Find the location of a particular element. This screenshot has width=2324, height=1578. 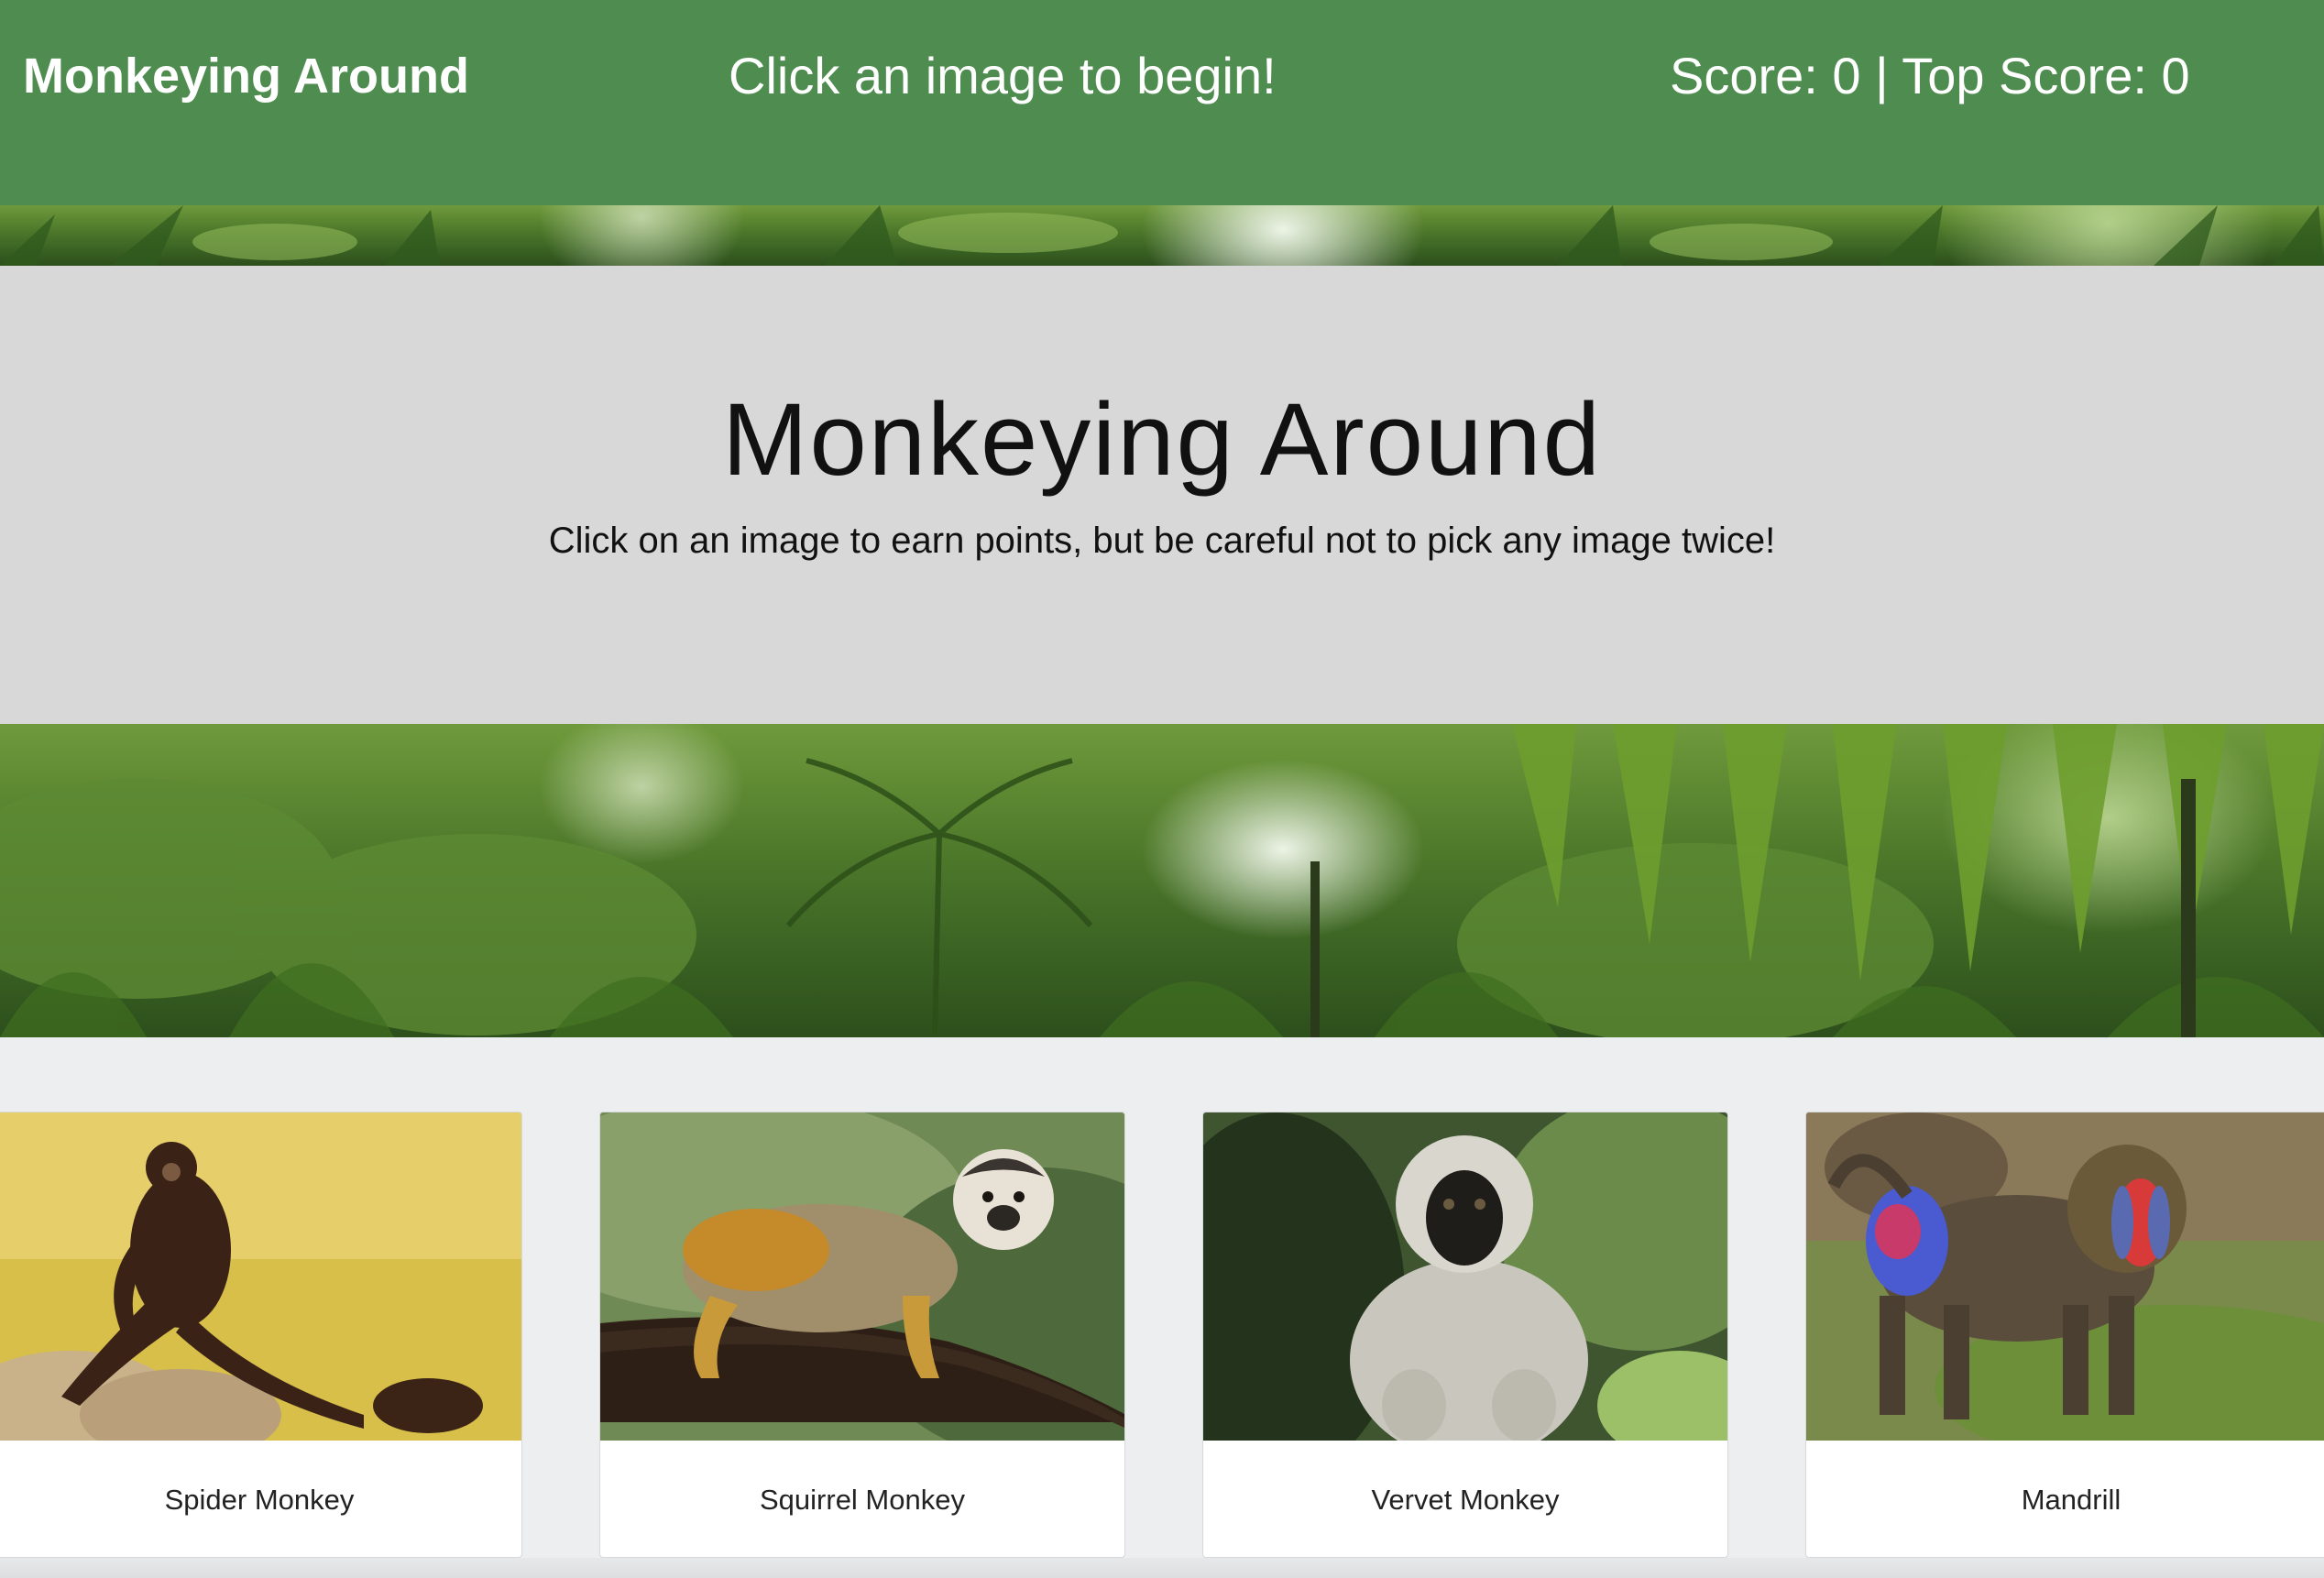

card-squirrel-monkey: Squirrel Monkey is located at coordinates (862, 1335).